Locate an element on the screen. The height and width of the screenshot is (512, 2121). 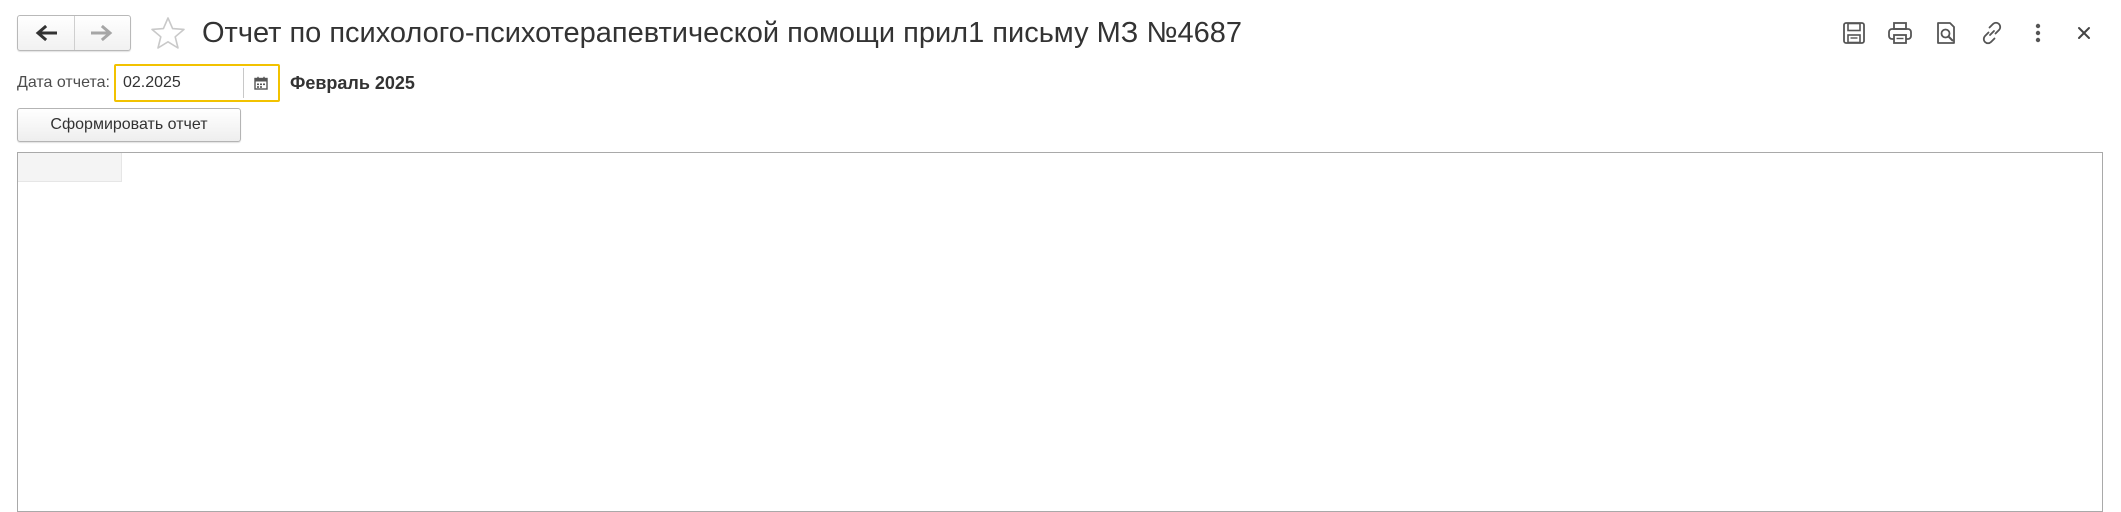
arrow-left-icon is located at coordinates (46, 33).